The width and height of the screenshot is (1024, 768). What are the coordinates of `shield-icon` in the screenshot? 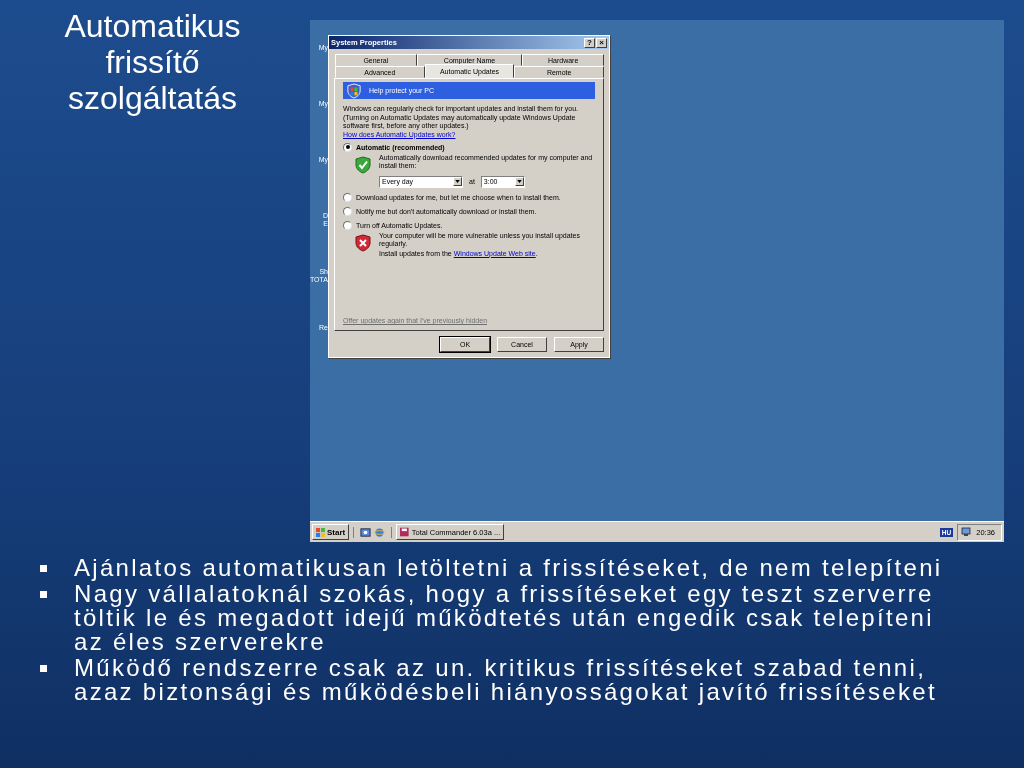 It's located at (354, 90).